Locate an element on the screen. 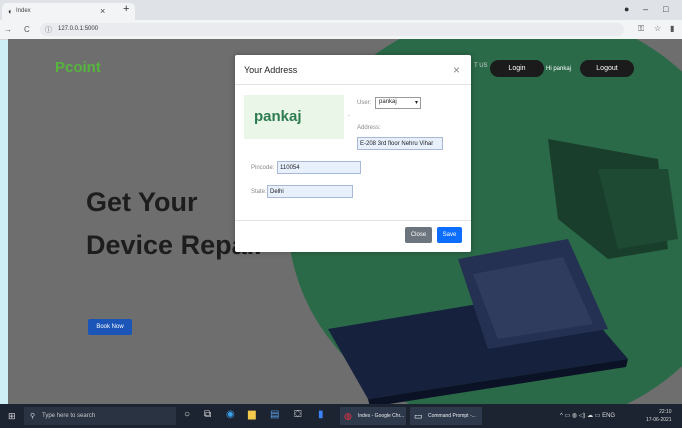  clock-time: 22:10 is located at coordinates (665, 412).